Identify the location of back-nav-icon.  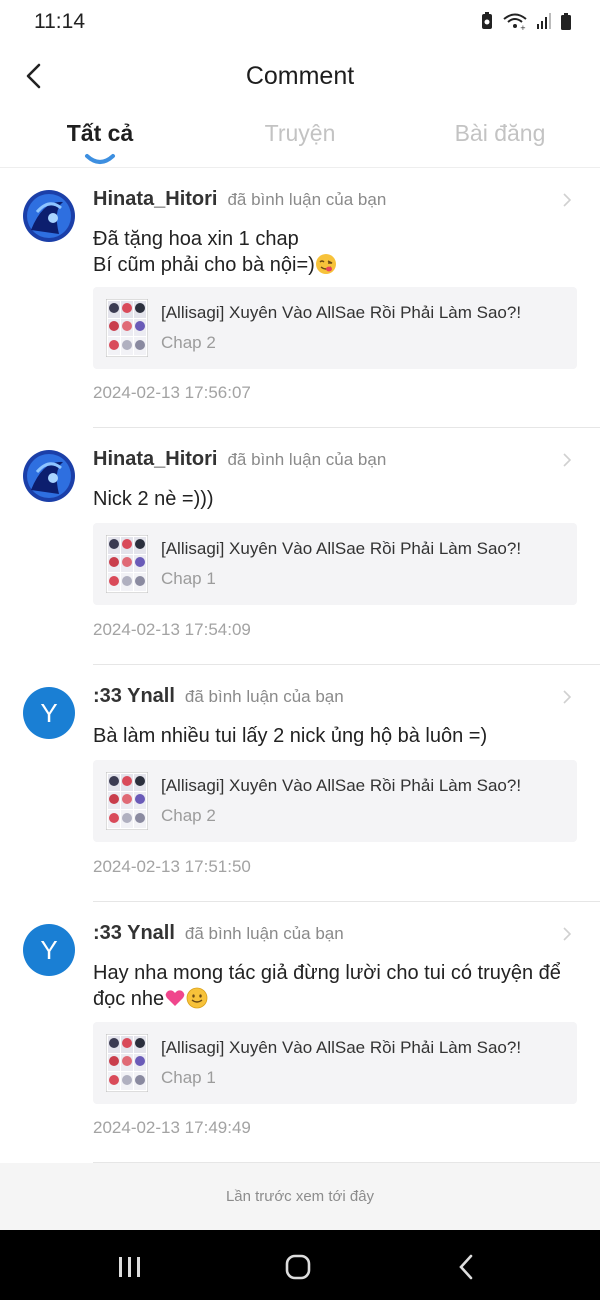
(466, 1267).